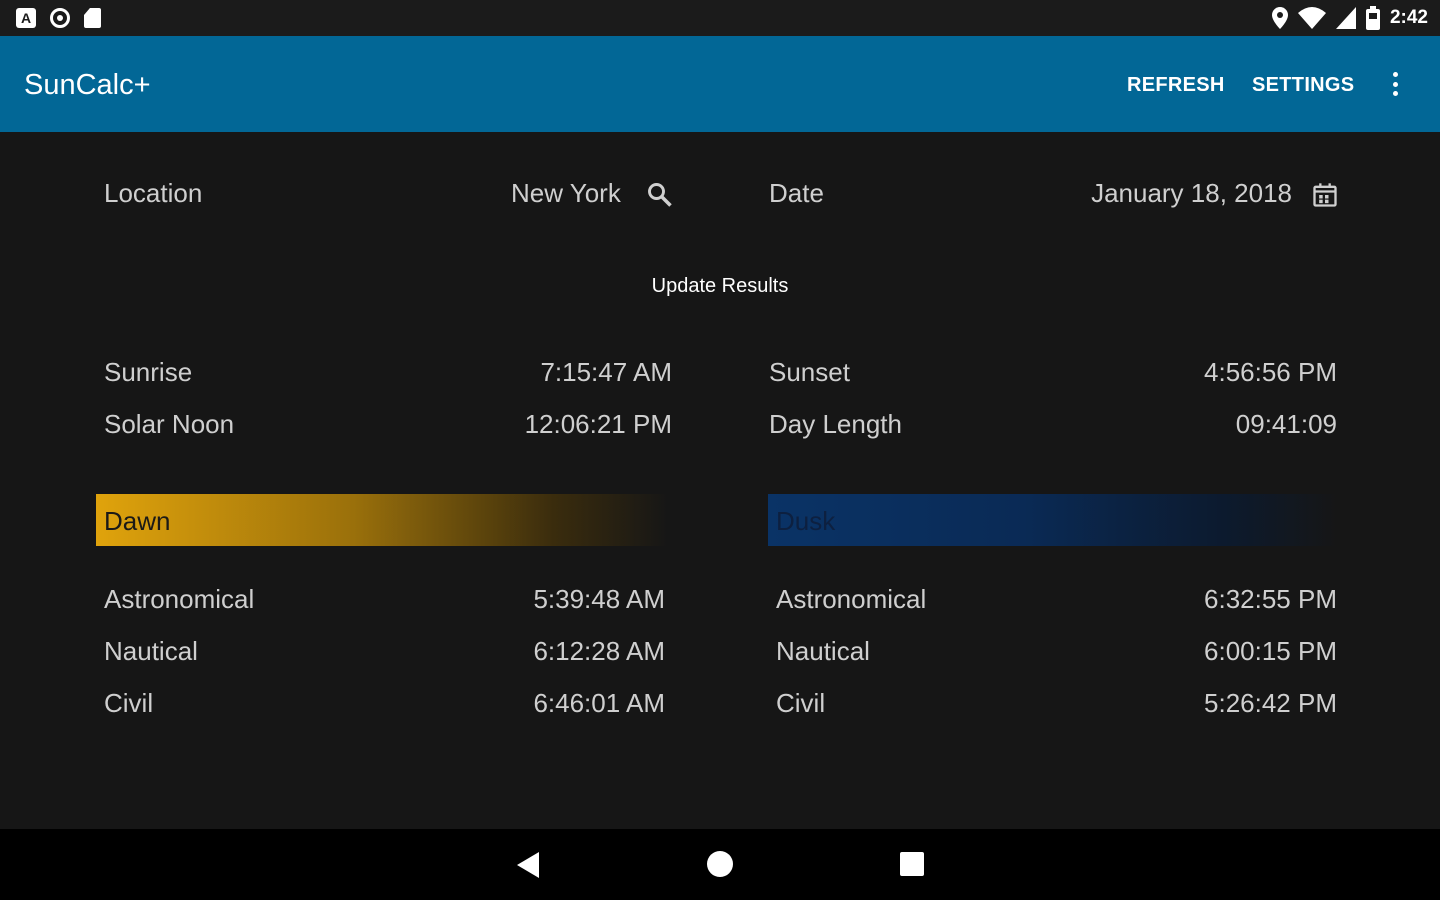  What do you see at coordinates (1146, 193) in the screenshot?
I see `date-value: January 18, 2018` at bounding box center [1146, 193].